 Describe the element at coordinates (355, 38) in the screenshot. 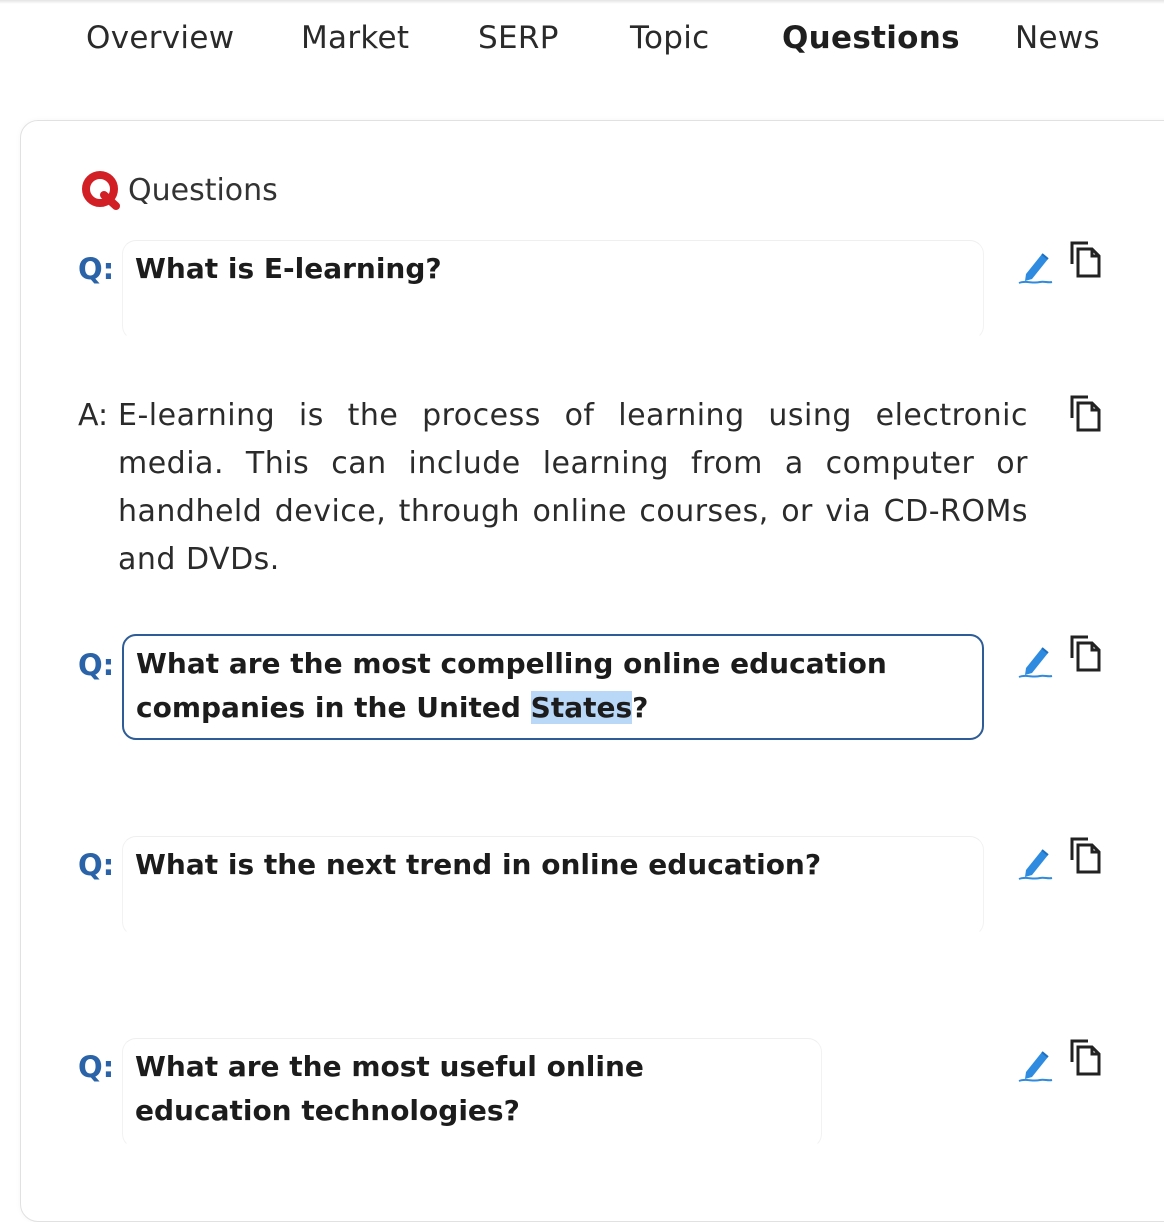

I see `tab-market: Market` at that location.